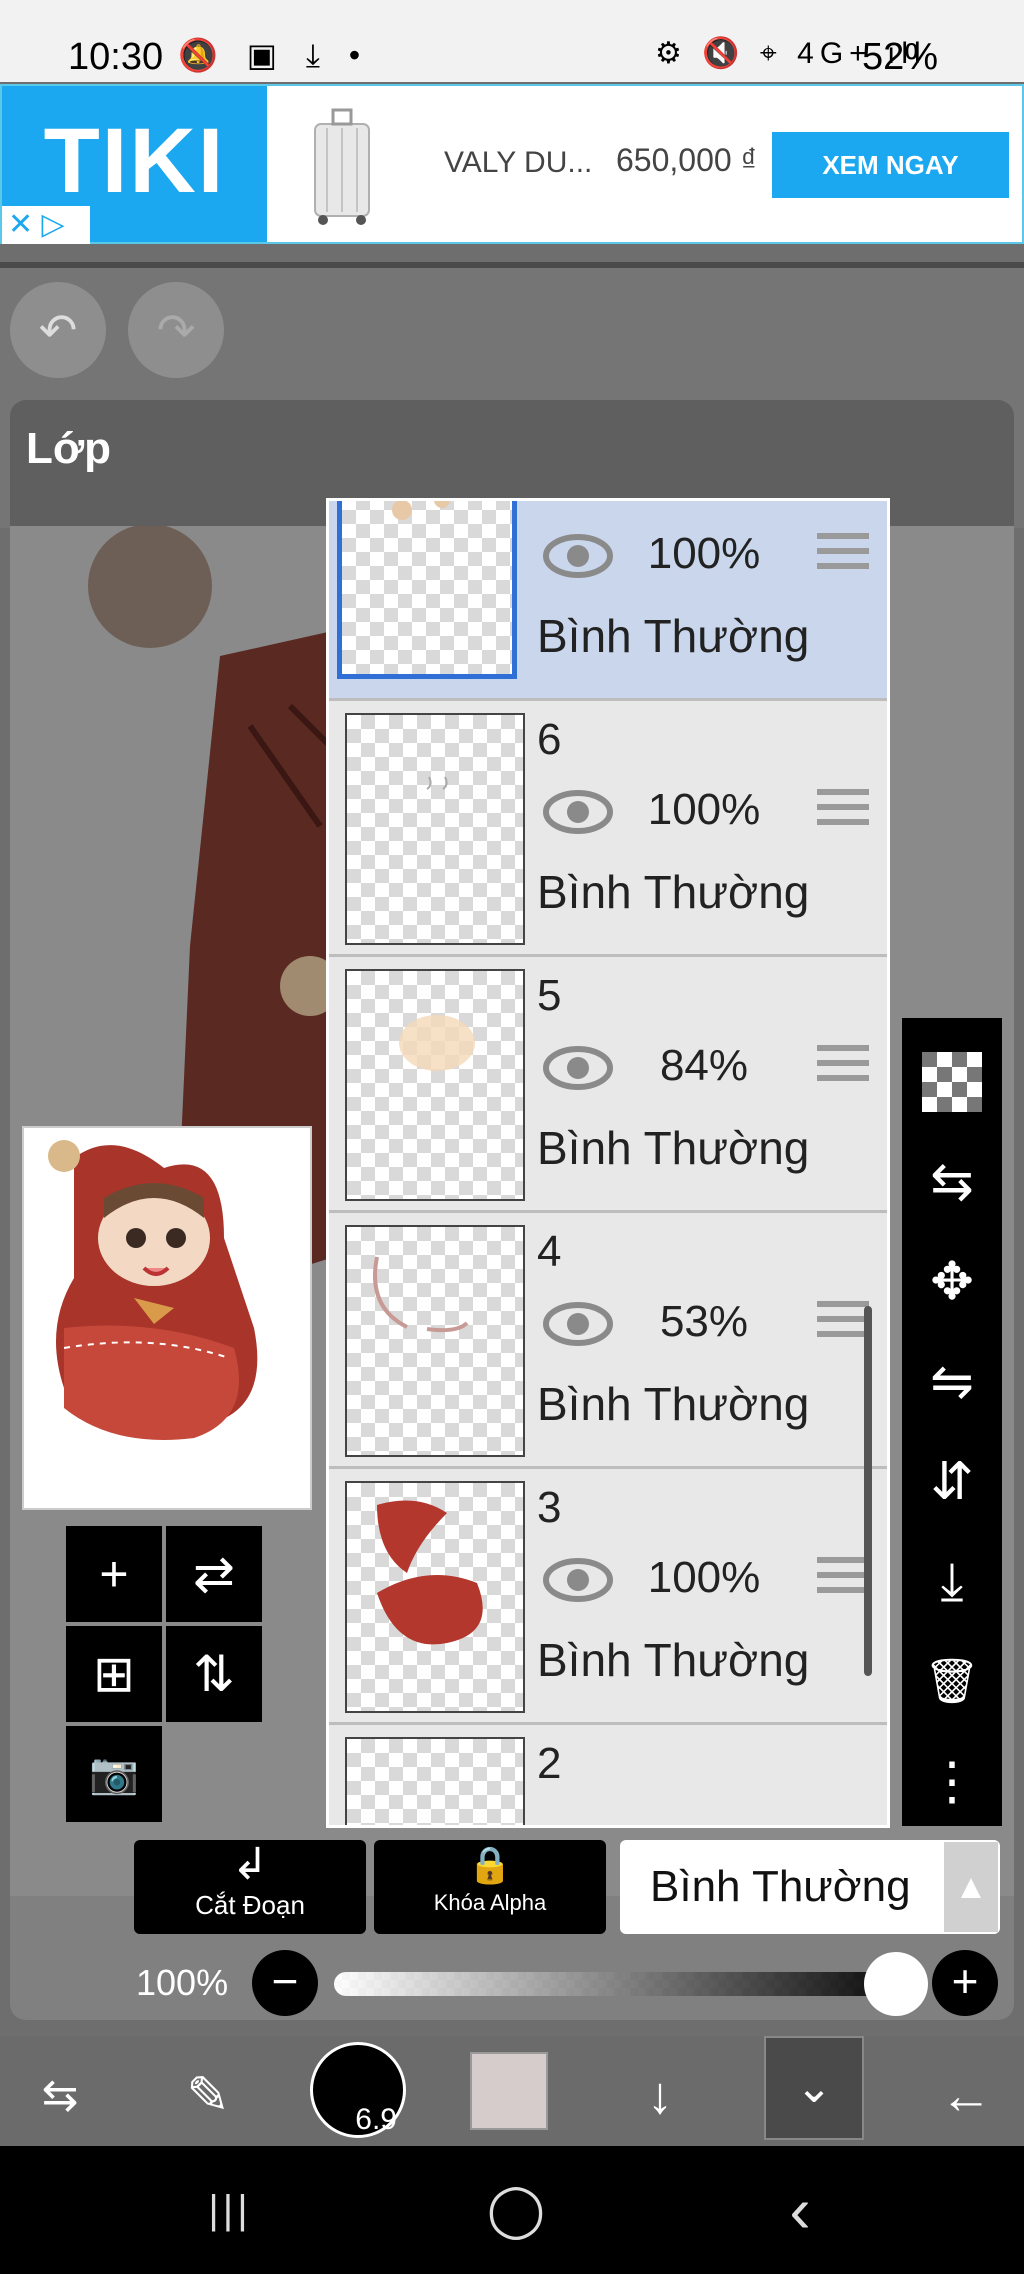  Describe the element at coordinates (890, 165) in the screenshot. I see `ad-cta-button: XEM NGAY` at that location.